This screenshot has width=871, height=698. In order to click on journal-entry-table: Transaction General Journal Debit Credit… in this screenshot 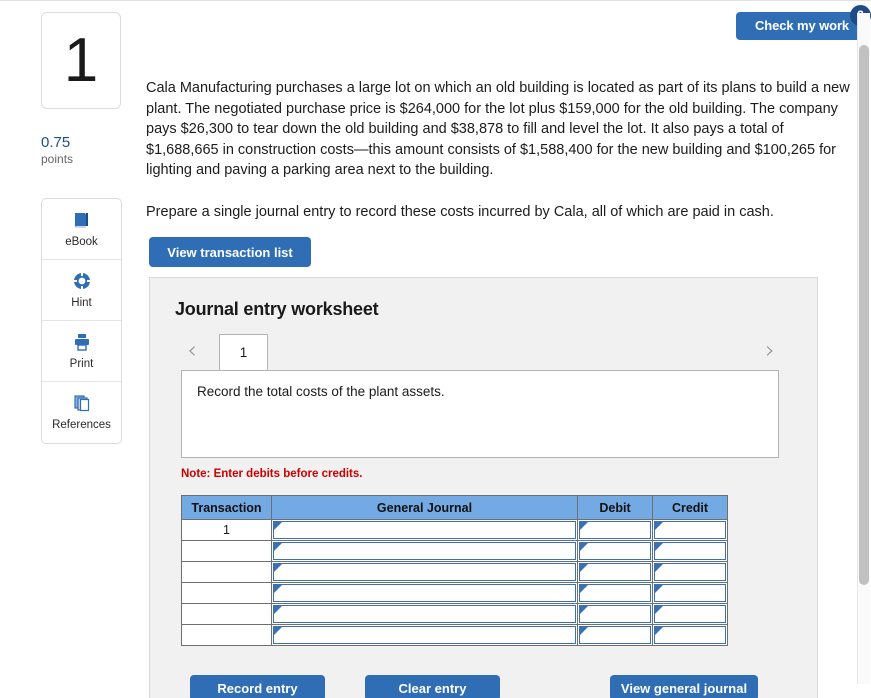, I will do `click(454, 570)`.